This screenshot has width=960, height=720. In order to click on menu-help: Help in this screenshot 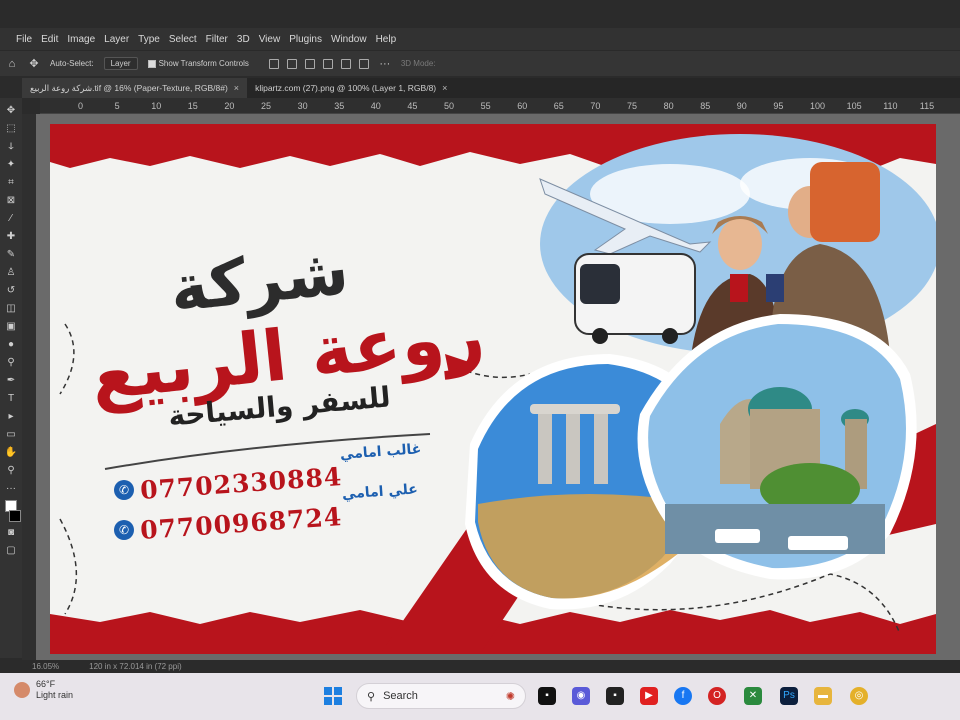, I will do `click(386, 39)`.